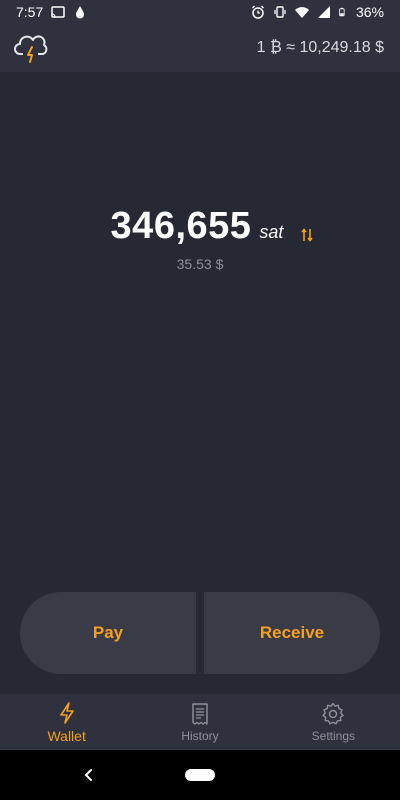  Describe the element at coordinates (307, 235) in the screenshot. I see `swap-arrows-icon` at that location.